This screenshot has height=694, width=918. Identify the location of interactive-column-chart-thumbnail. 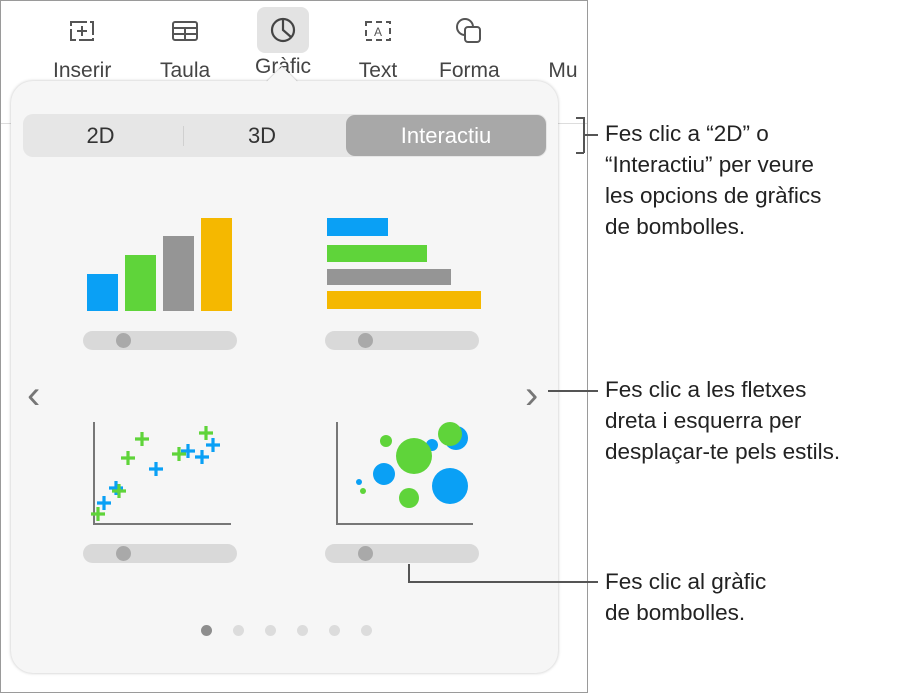
(161, 263).